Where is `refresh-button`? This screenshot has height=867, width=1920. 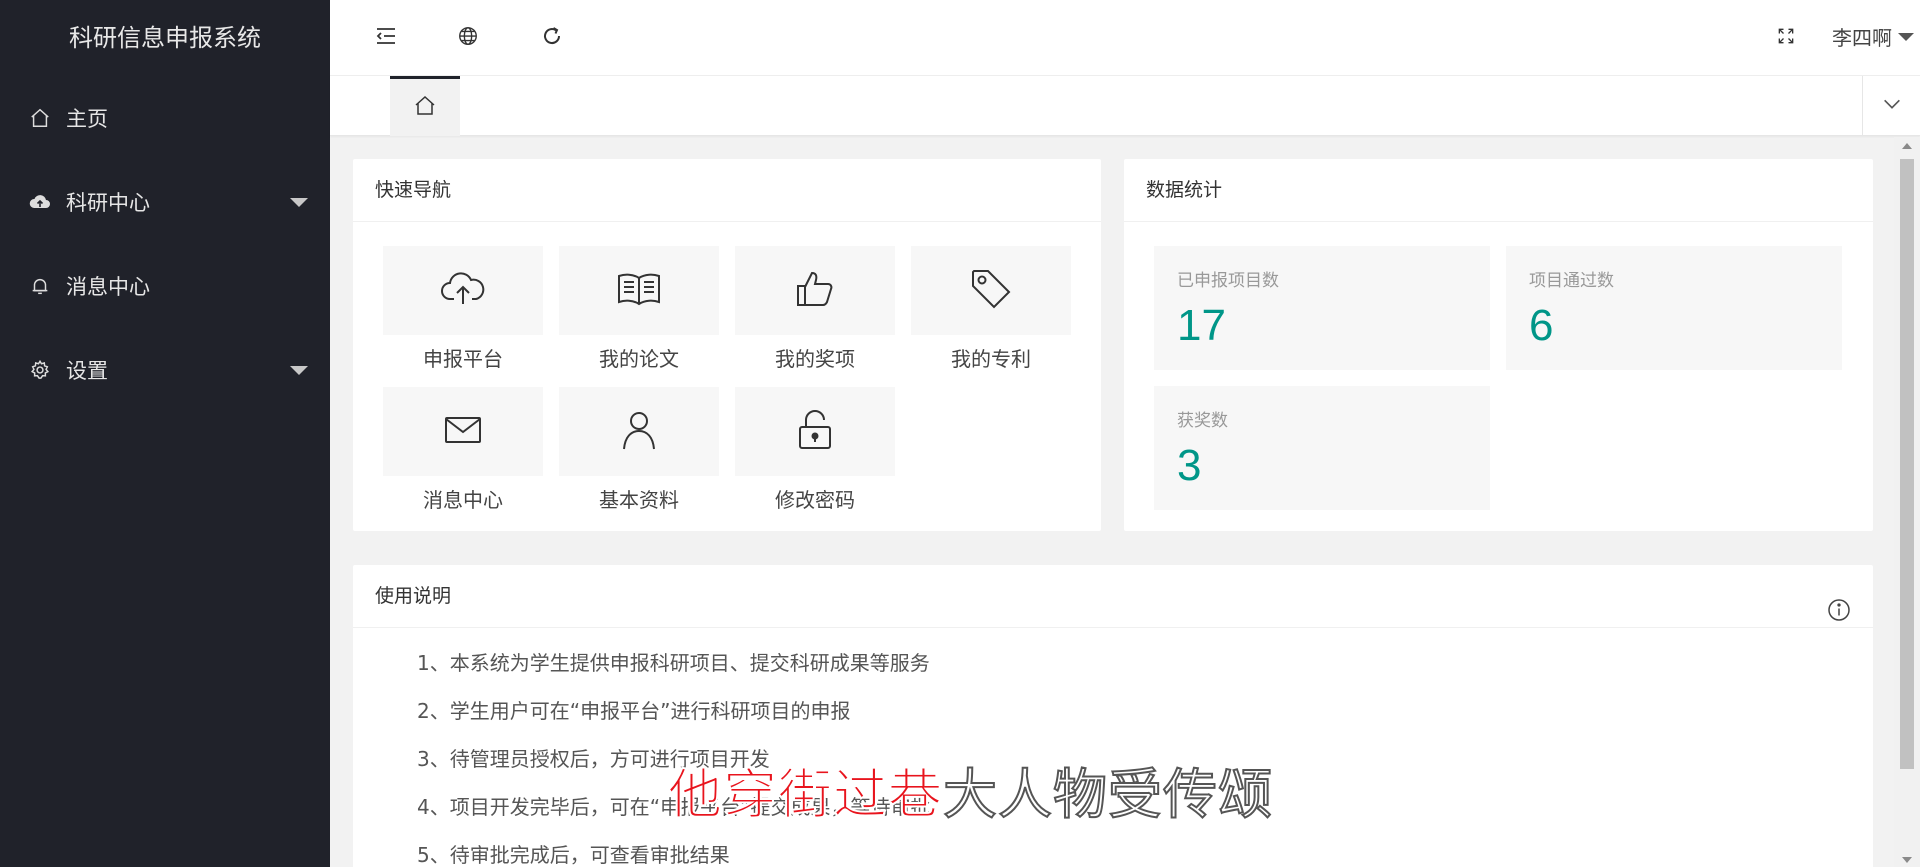
refresh-button is located at coordinates (552, 38).